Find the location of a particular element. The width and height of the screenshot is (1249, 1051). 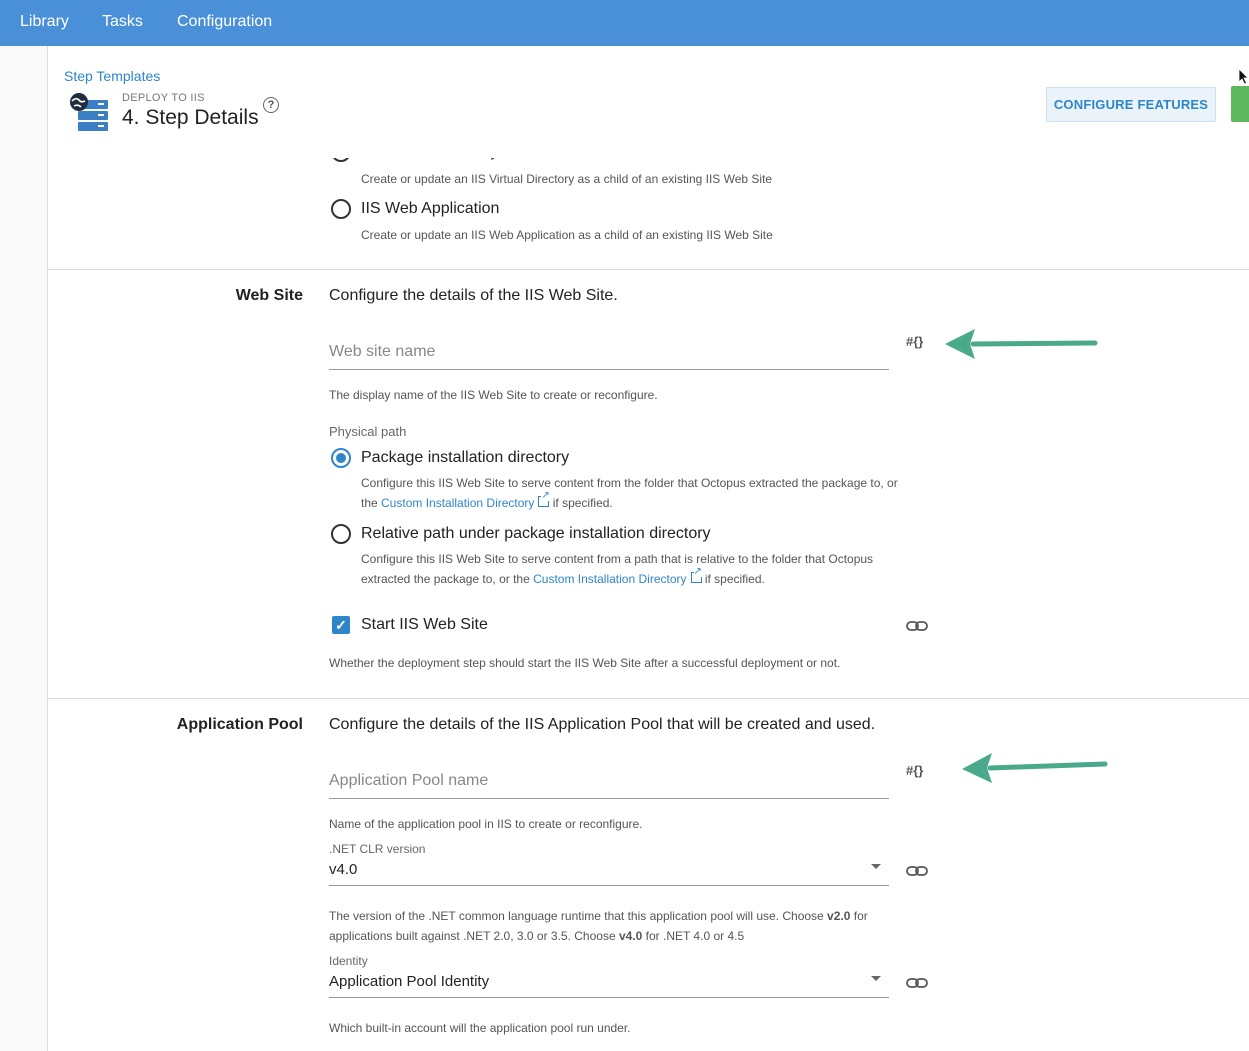

mouse-cursor-icon is located at coordinates (1243, 76).